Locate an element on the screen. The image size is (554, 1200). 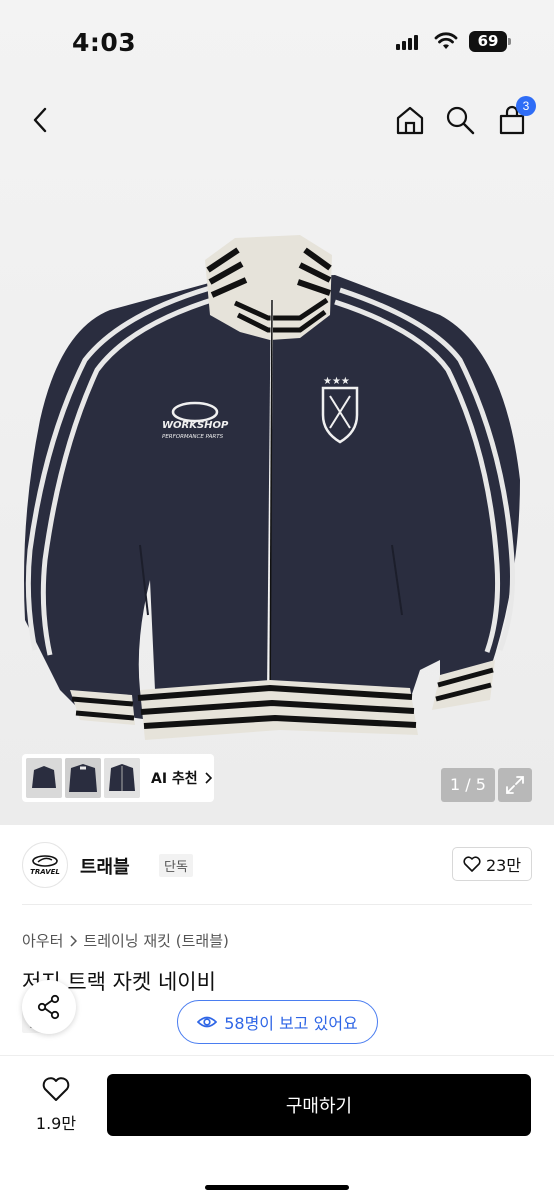
brand-name: 트래블 is located at coordinates (105, 866).